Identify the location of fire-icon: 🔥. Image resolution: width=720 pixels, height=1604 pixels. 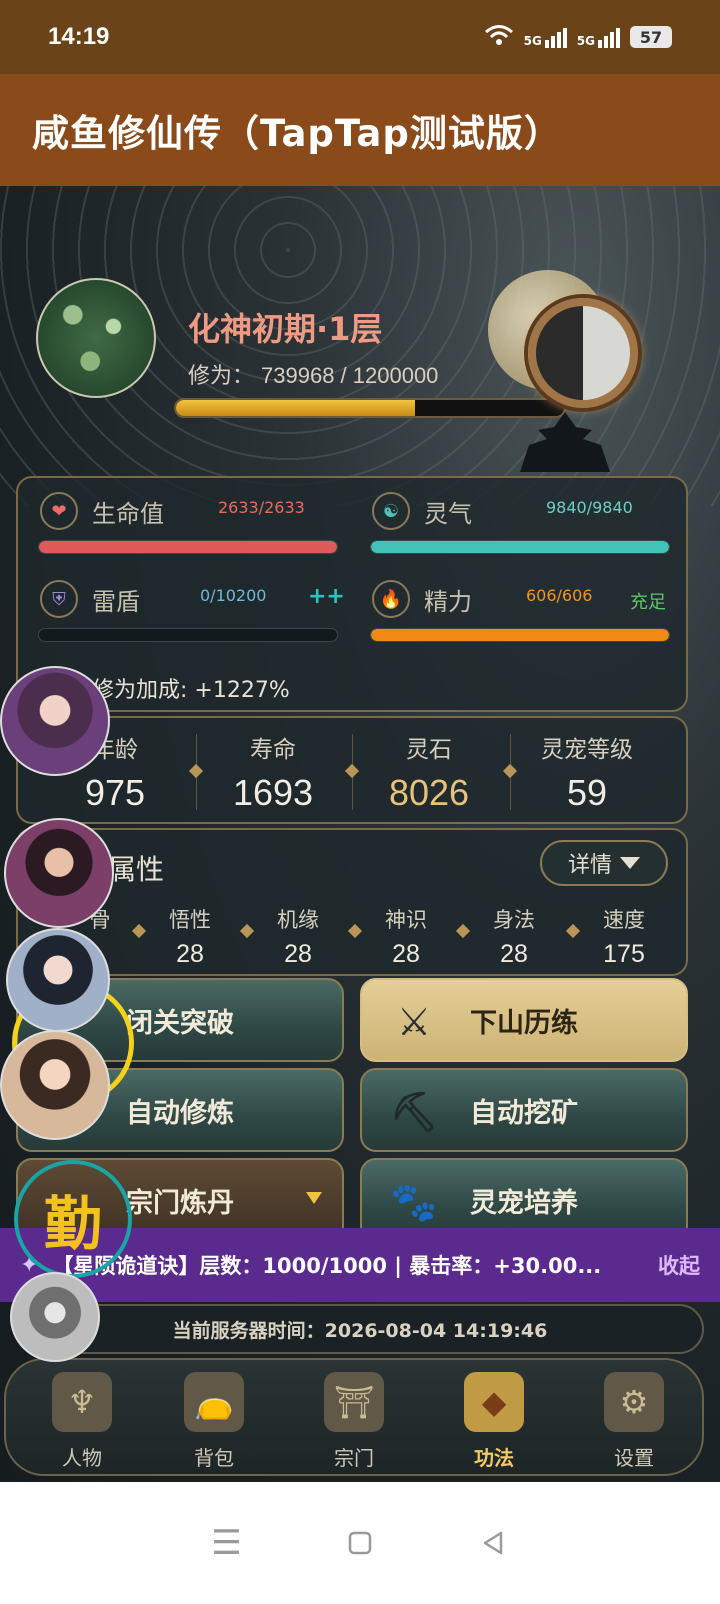
(391, 599).